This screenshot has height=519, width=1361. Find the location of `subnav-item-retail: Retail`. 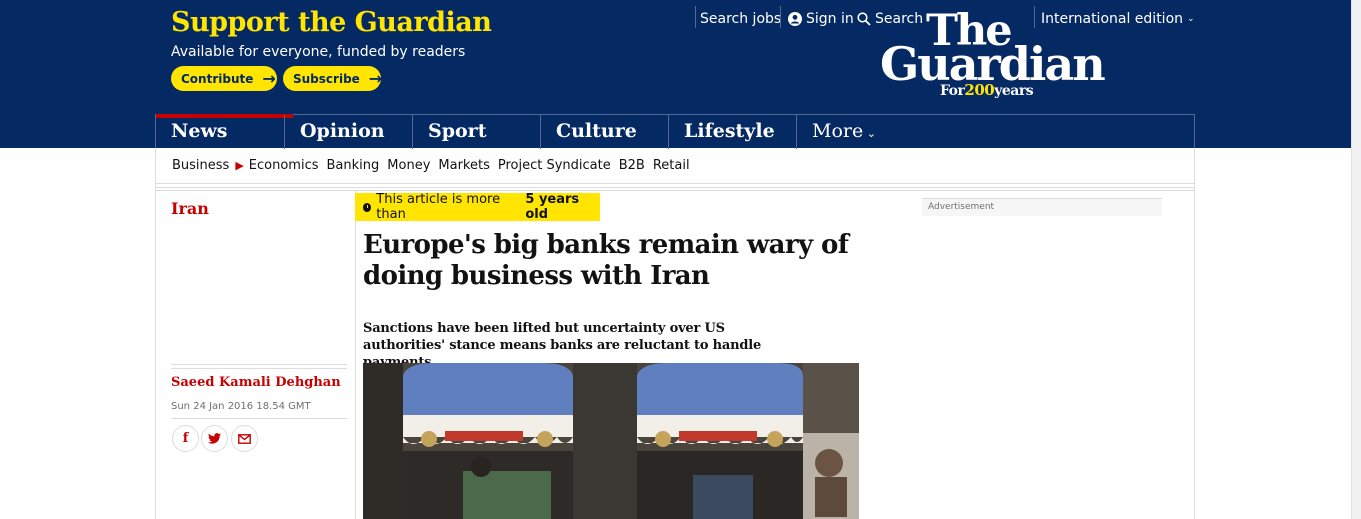

subnav-item-retail: Retail is located at coordinates (671, 165).